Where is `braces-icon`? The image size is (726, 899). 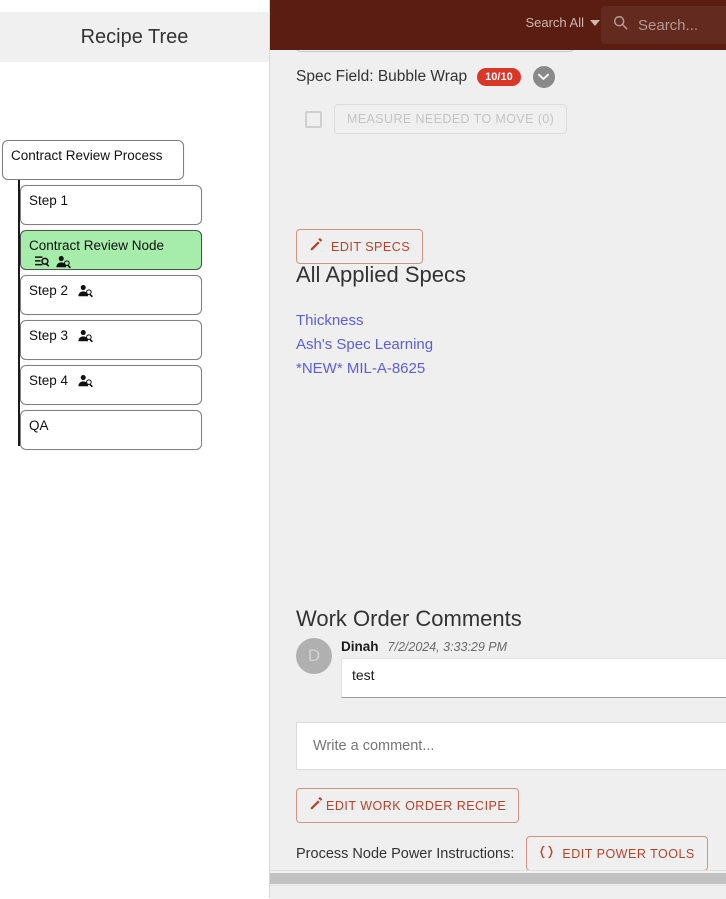 braces-icon is located at coordinates (546, 853).